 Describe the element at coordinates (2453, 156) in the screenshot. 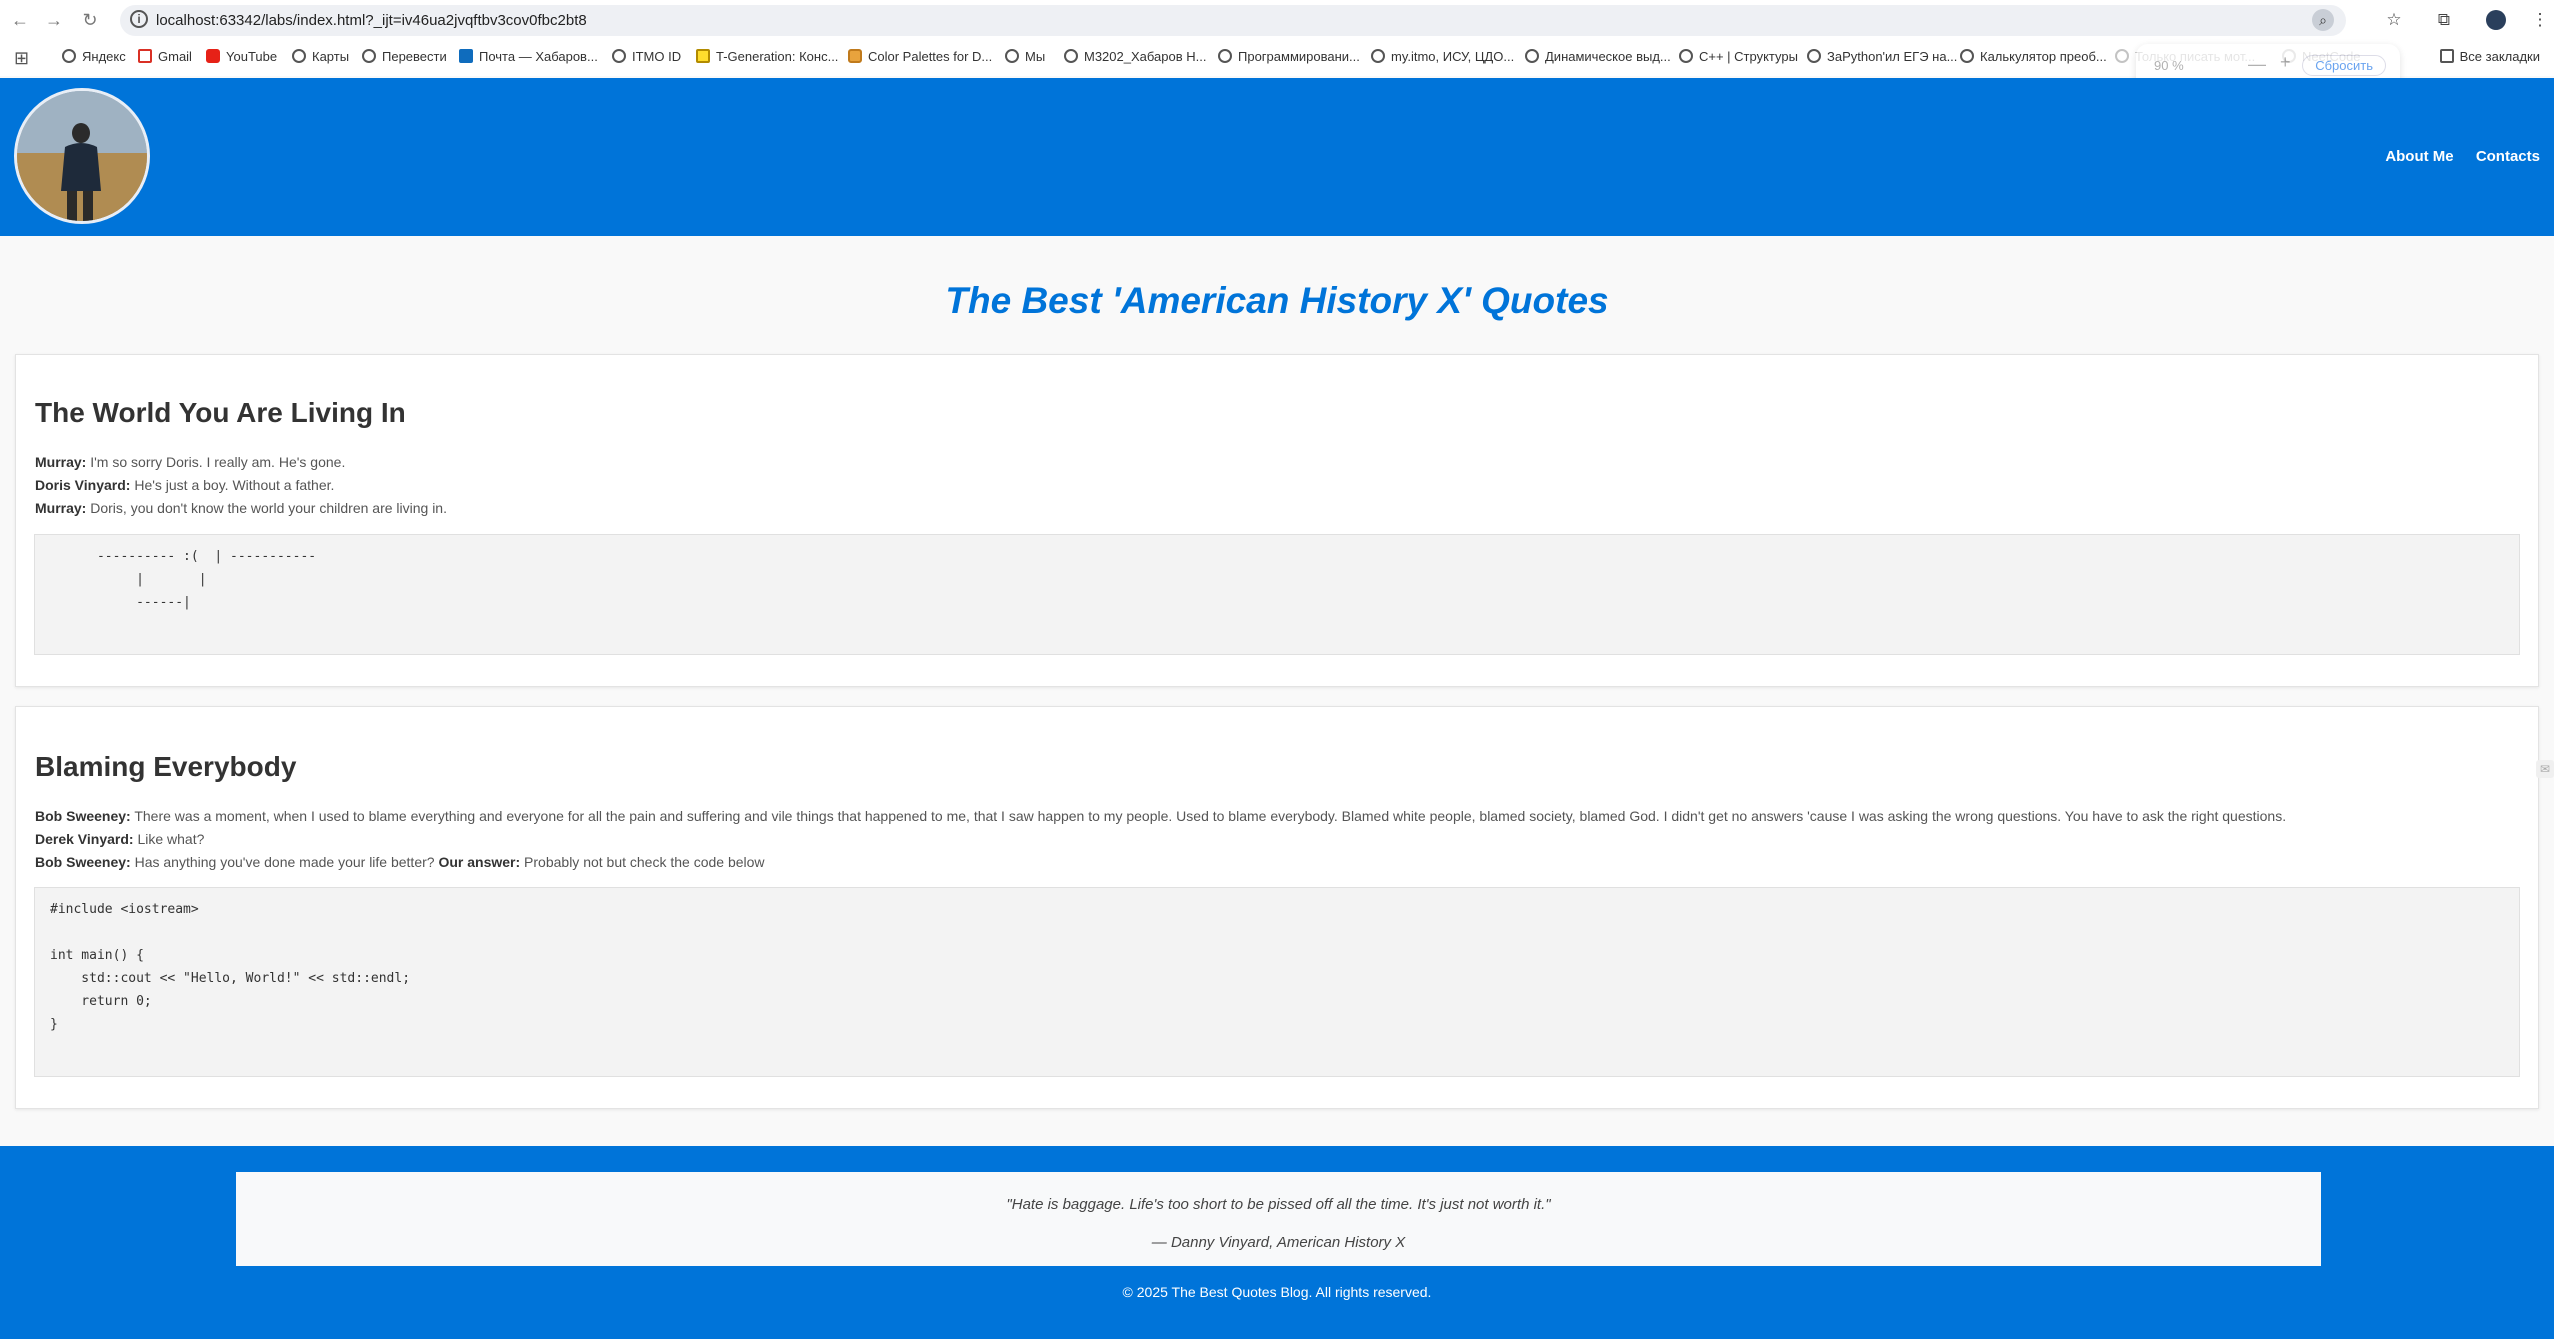

I see `site-nav: About Me Contacts` at that location.